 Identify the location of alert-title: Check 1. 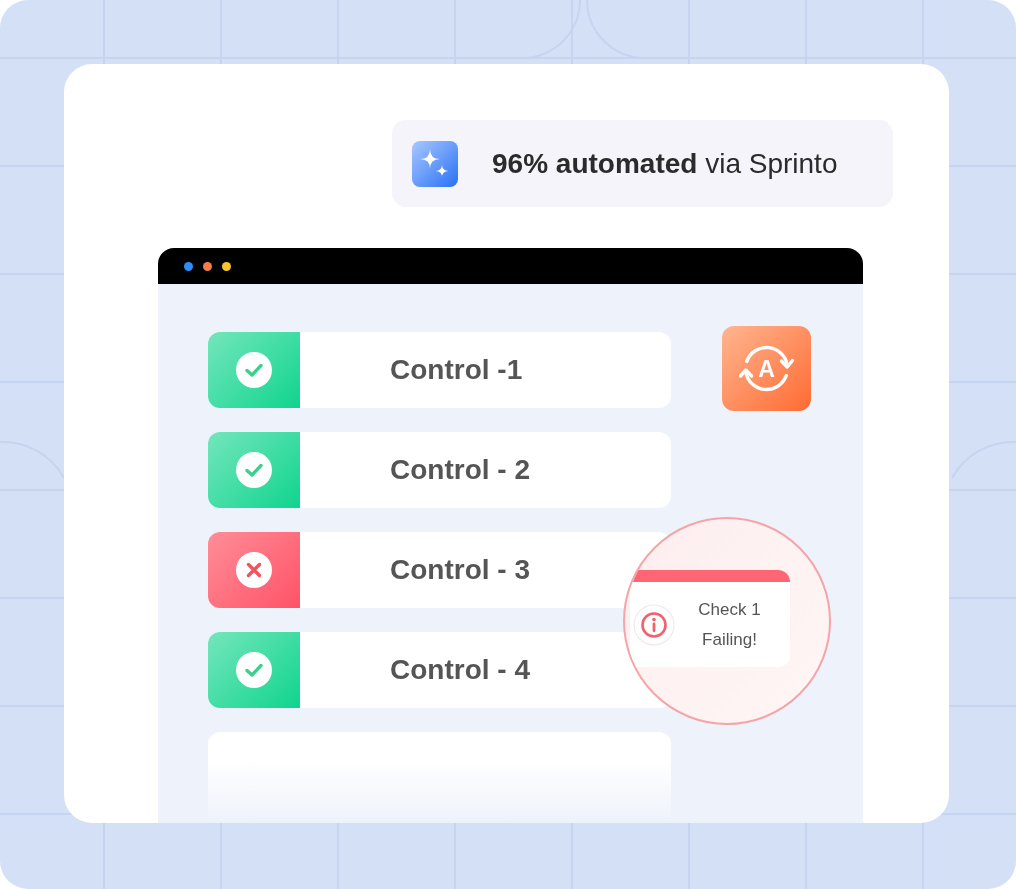
(729, 609).